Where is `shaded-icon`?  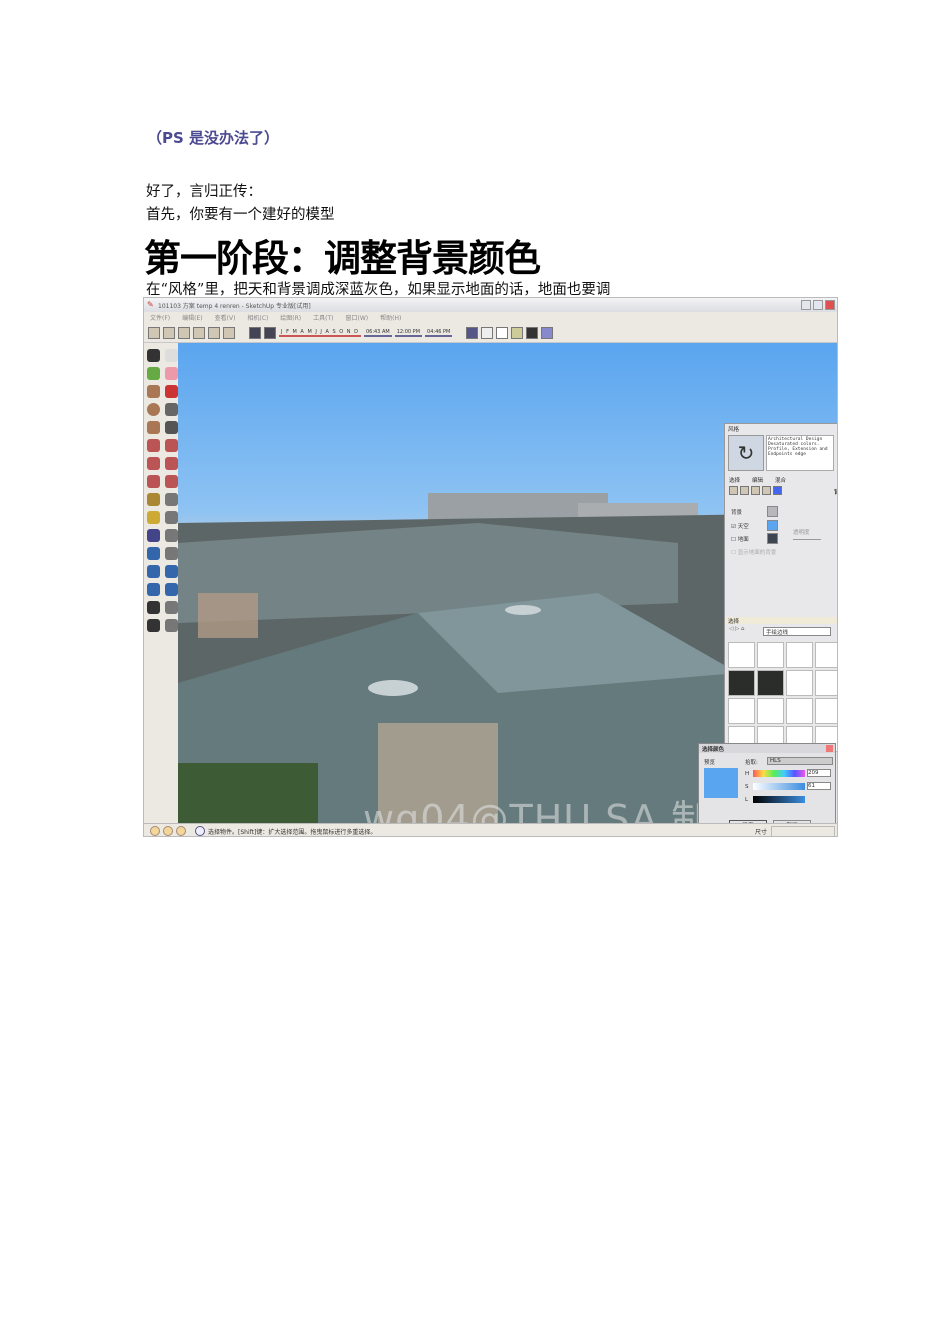 shaded-icon is located at coordinates (517, 332).